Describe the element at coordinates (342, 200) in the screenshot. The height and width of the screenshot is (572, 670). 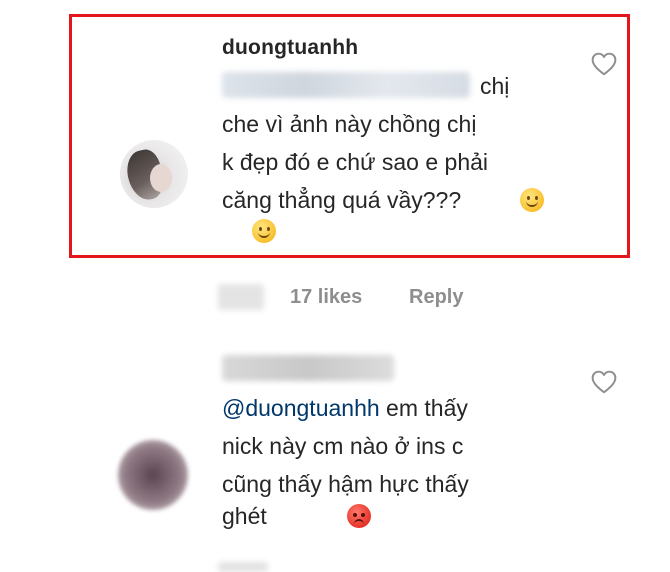
I see `comment-text-line: căng thẳng quá vầy???` at that location.